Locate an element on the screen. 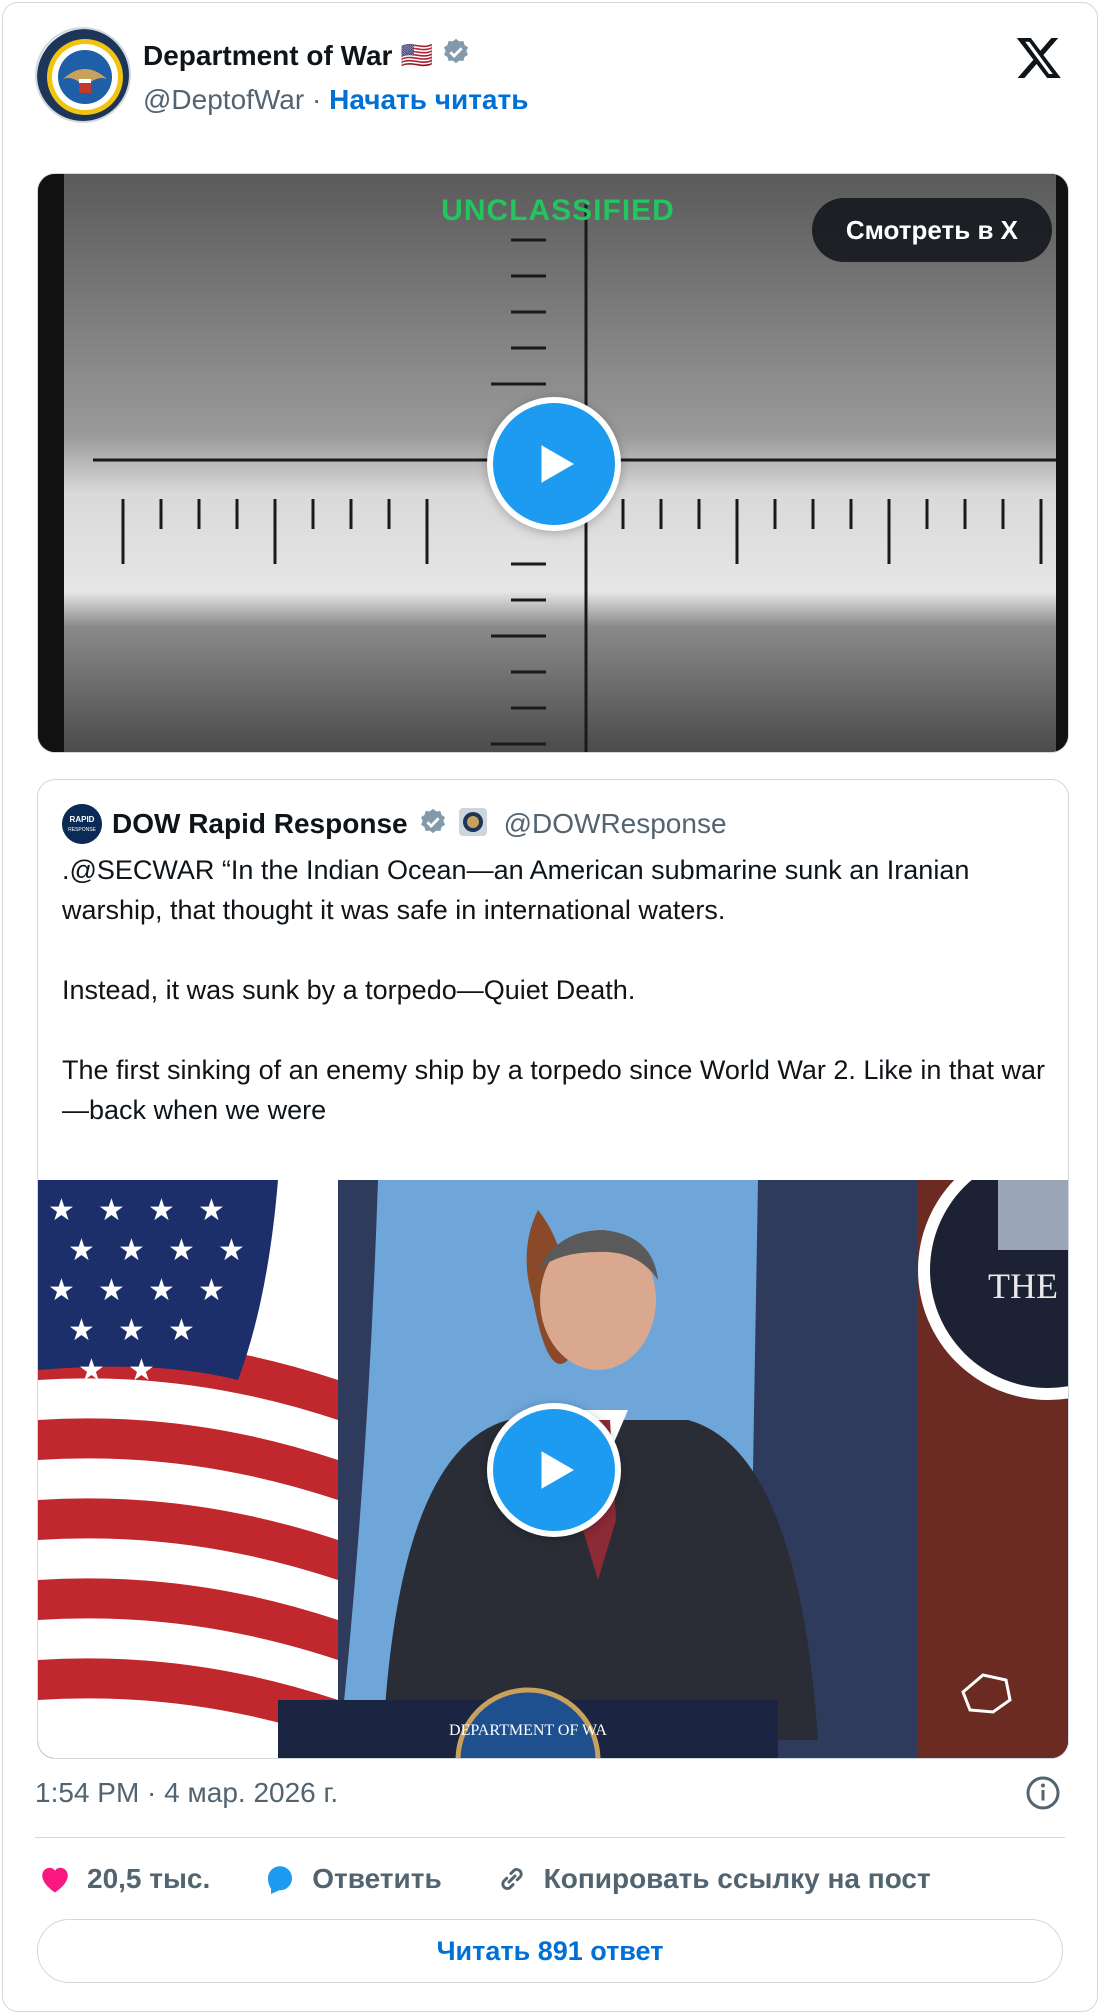  quoted-avatar: RAPID RESPONSE is located at coordinates (82, 824).